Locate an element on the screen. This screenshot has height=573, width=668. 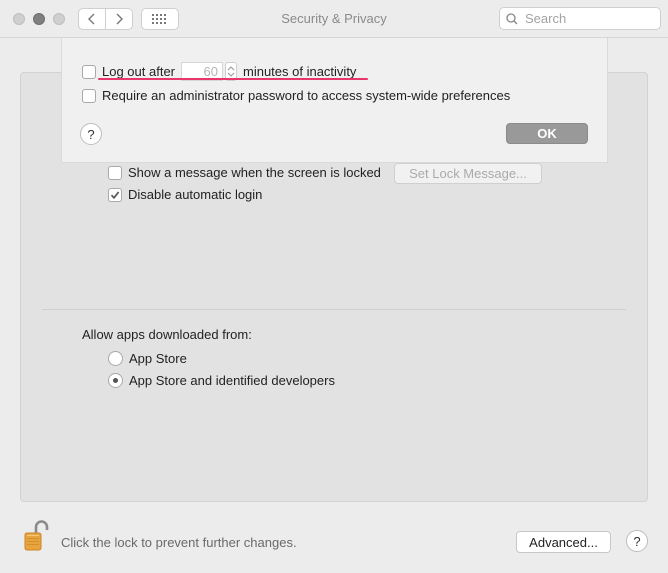
radio-app-store-button is located at coordinates (115, 358).